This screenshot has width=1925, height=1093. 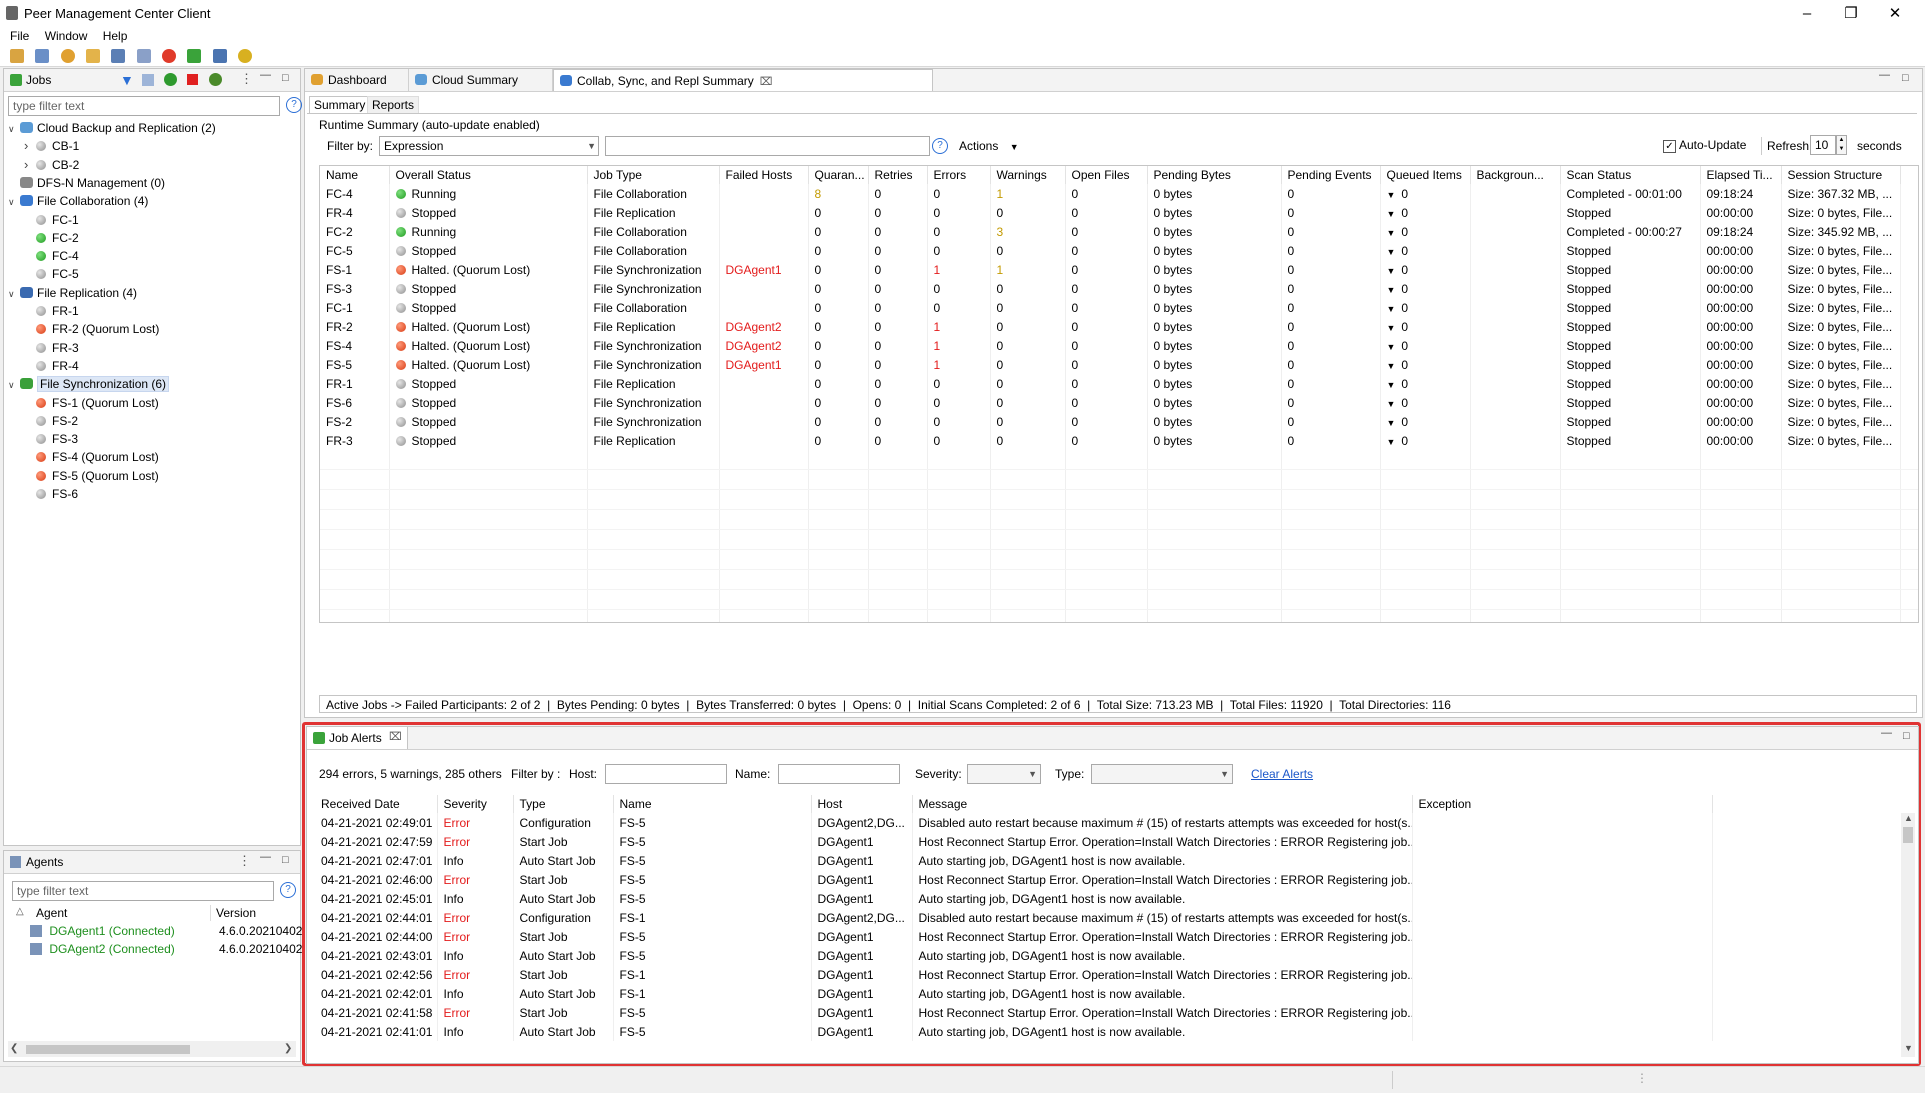 I want to click on tree-item: FC-4, so click(x=51, y=256).